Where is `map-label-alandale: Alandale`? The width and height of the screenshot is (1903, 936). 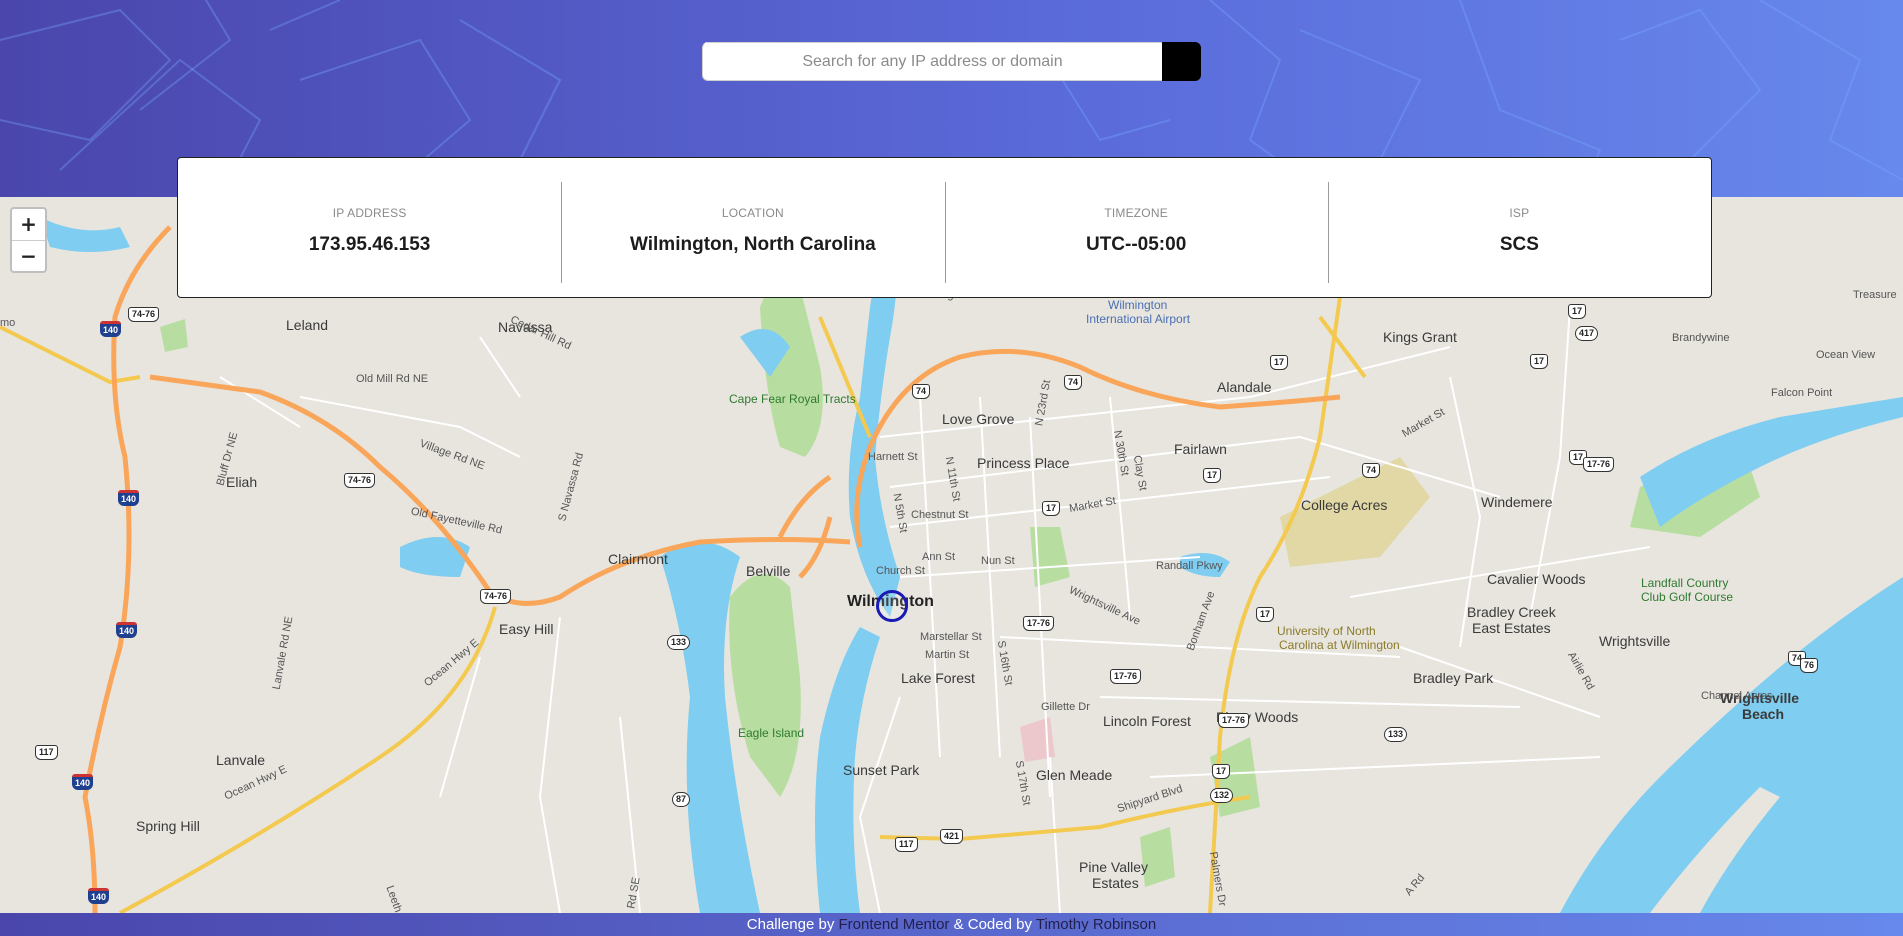
map-label-alandale: Alandale is located at coordinates (1244, 387).